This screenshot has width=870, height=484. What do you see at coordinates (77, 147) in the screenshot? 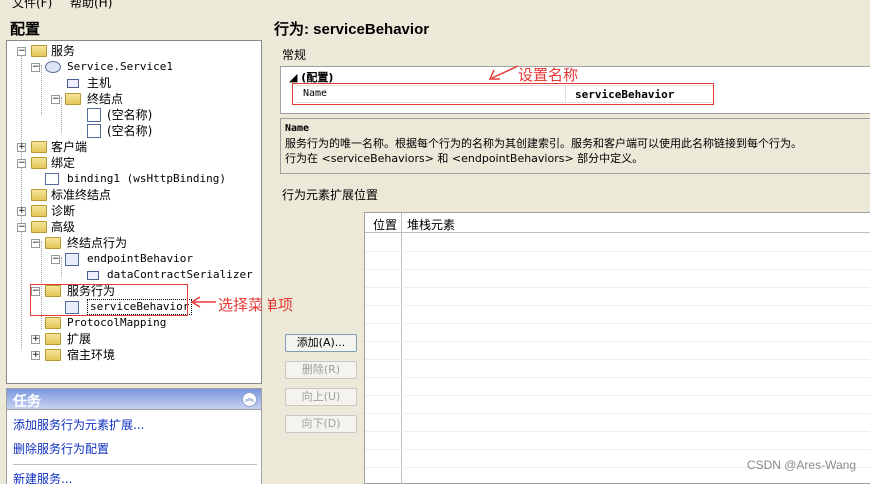
I see `tree-node-client: + 客户端` at bounding box center [77, 147].